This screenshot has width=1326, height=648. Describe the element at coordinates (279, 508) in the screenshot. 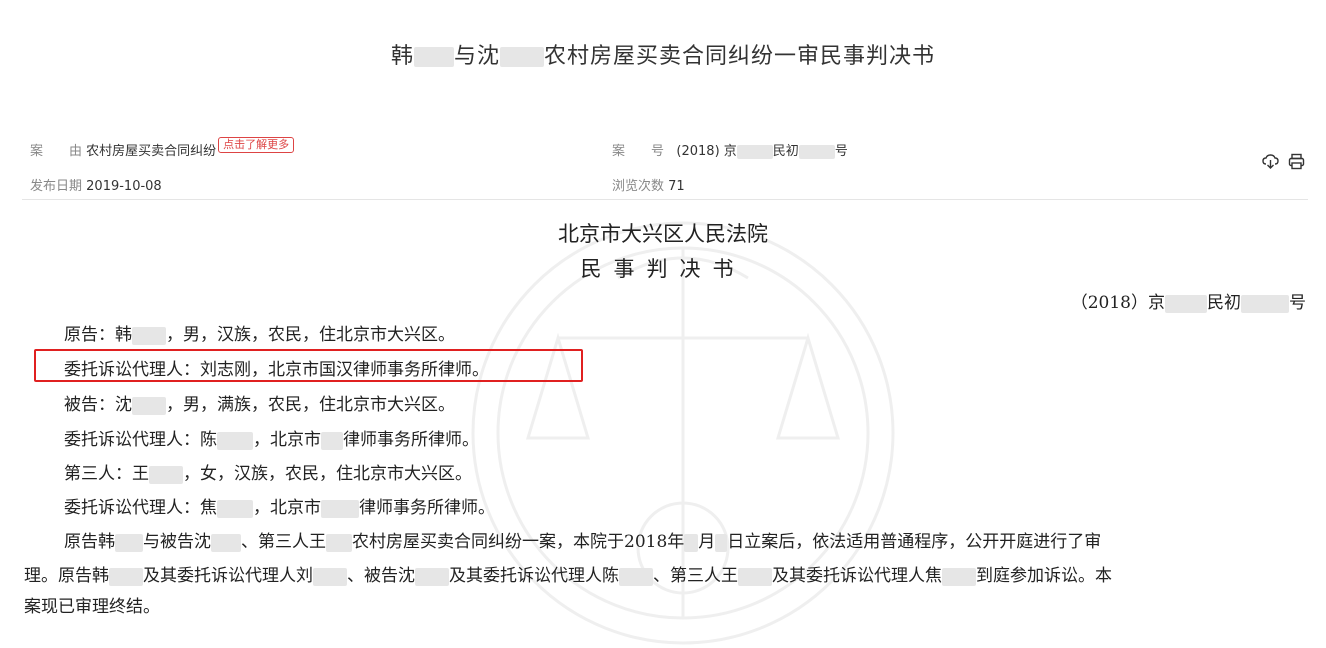

I see `third-party-agent-line: 委托诉讼代理人：焦 ，北京市 律师事务所律师。` at that location.